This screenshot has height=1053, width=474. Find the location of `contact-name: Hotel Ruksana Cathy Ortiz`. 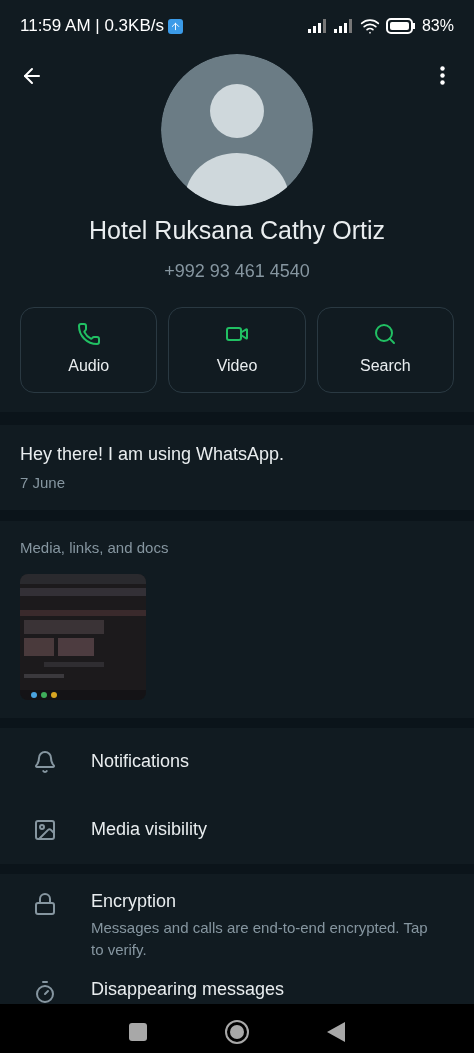

contact-name: Hotel Ruksana Cathy Ortiz is located at coordinates (237, 230).